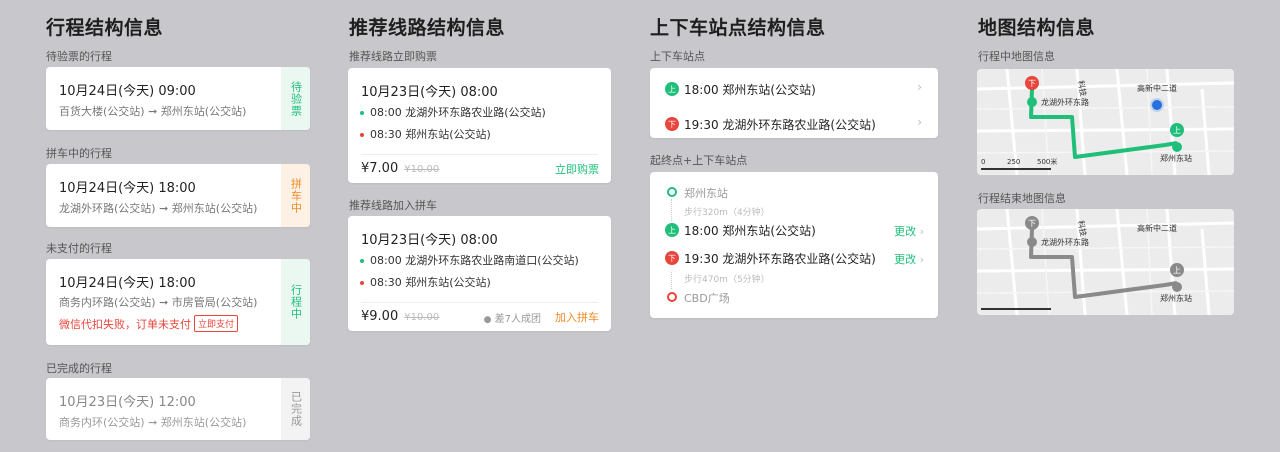 This screenshot has height=452, width=1280. I want to click on people-icon: ●, so click(487, 320).